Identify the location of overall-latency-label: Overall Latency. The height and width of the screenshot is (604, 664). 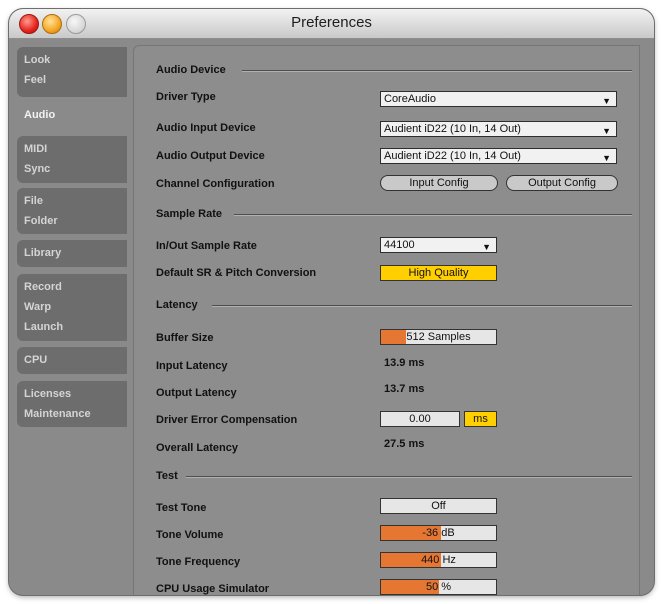
(197, 448).